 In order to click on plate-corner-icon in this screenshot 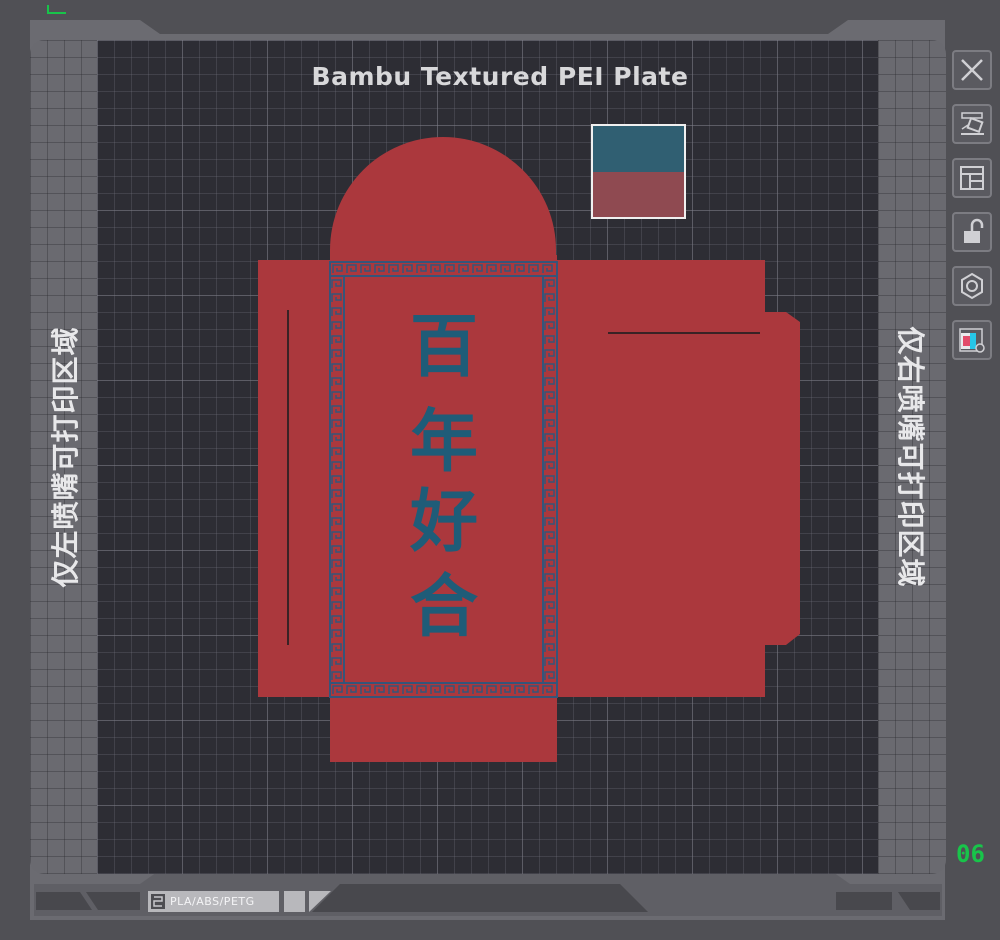, I will do `click(320, 901)`.